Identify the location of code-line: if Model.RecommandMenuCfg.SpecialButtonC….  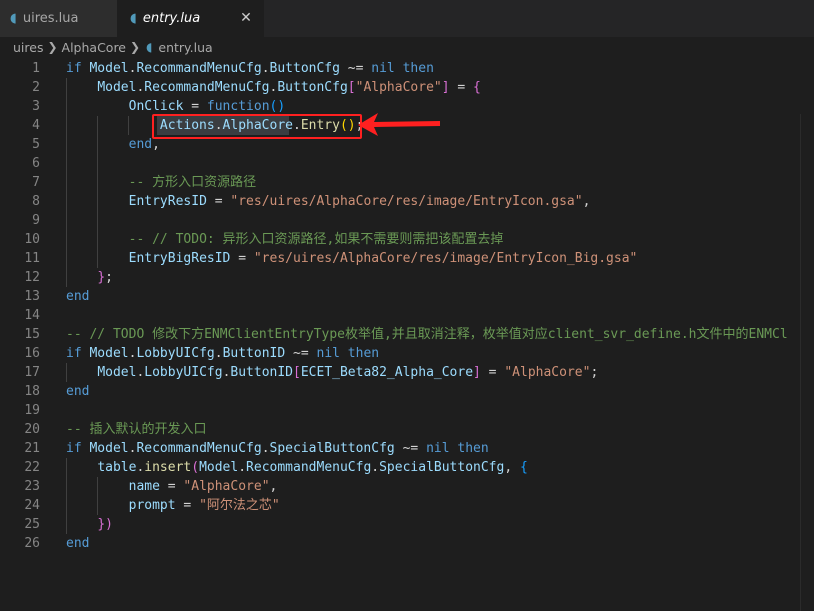
(277, 448).